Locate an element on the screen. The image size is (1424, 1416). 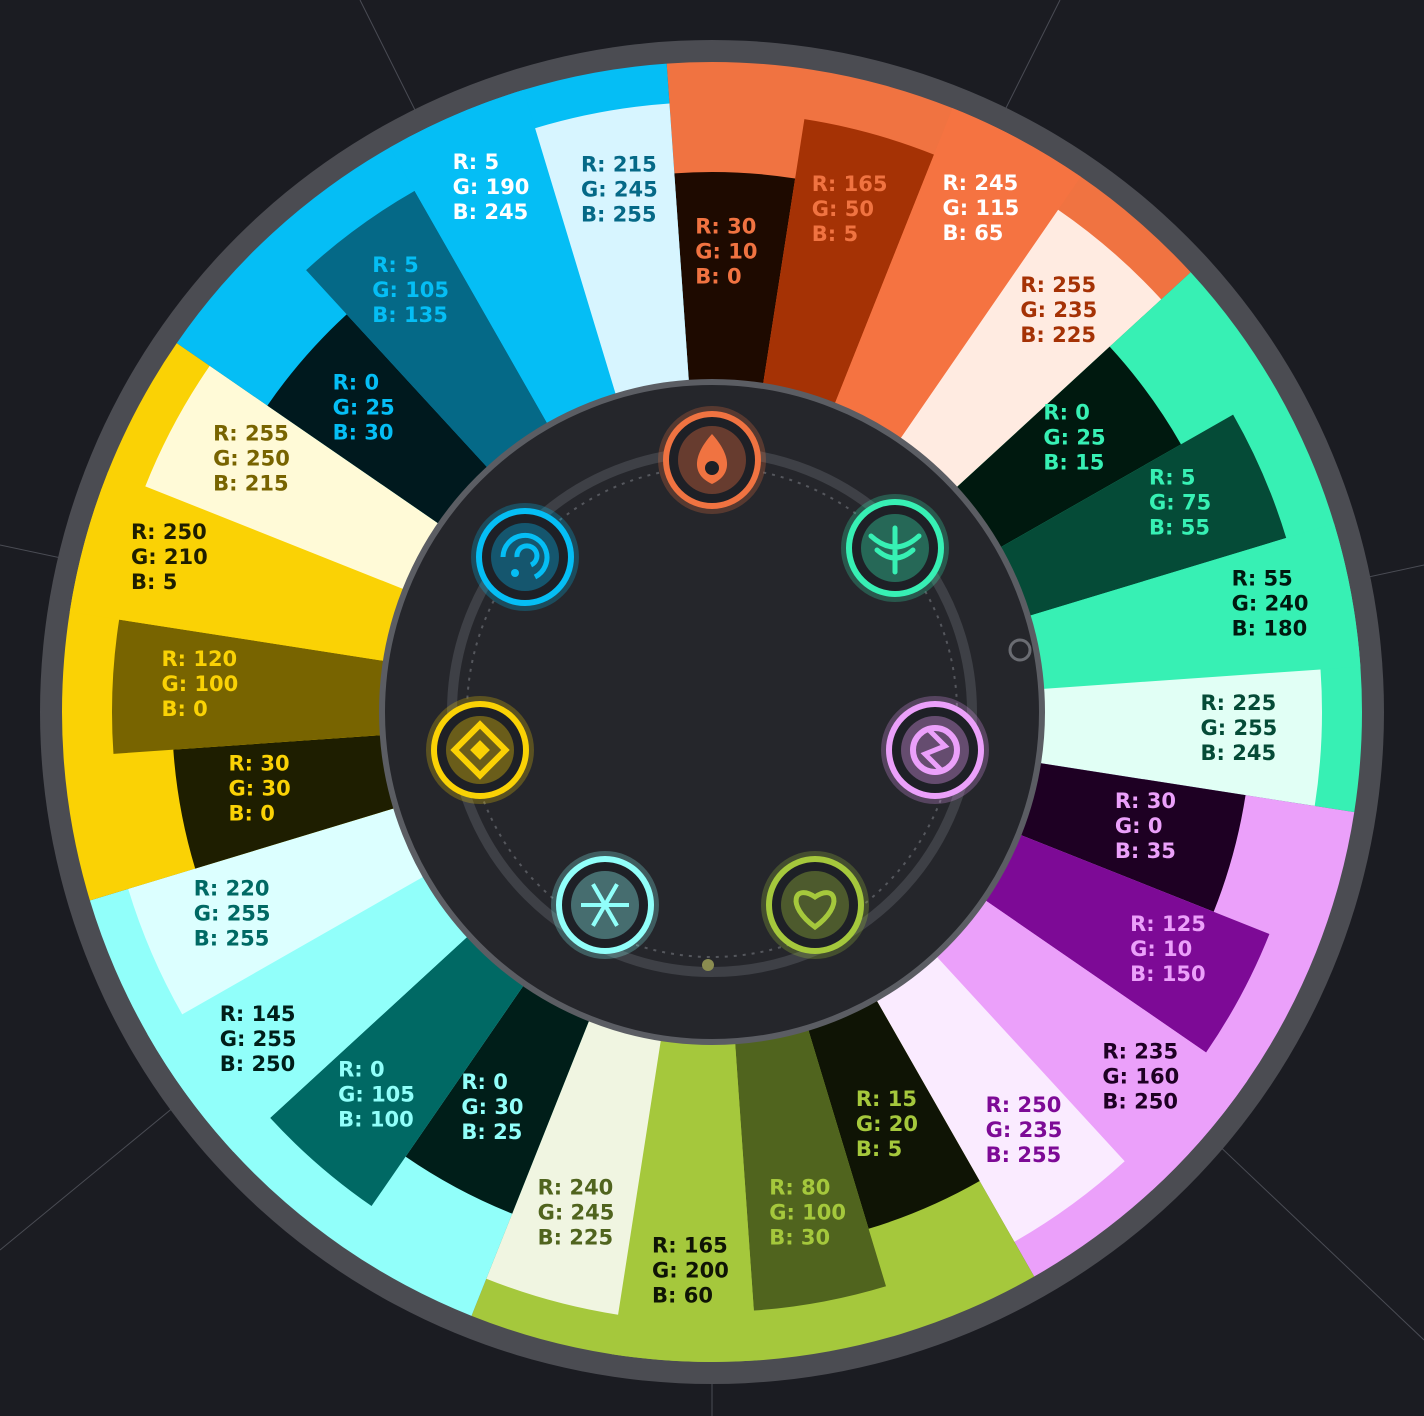
pyro-swatch-2-line-1: R: 165 is located at coordinates (850, 184).